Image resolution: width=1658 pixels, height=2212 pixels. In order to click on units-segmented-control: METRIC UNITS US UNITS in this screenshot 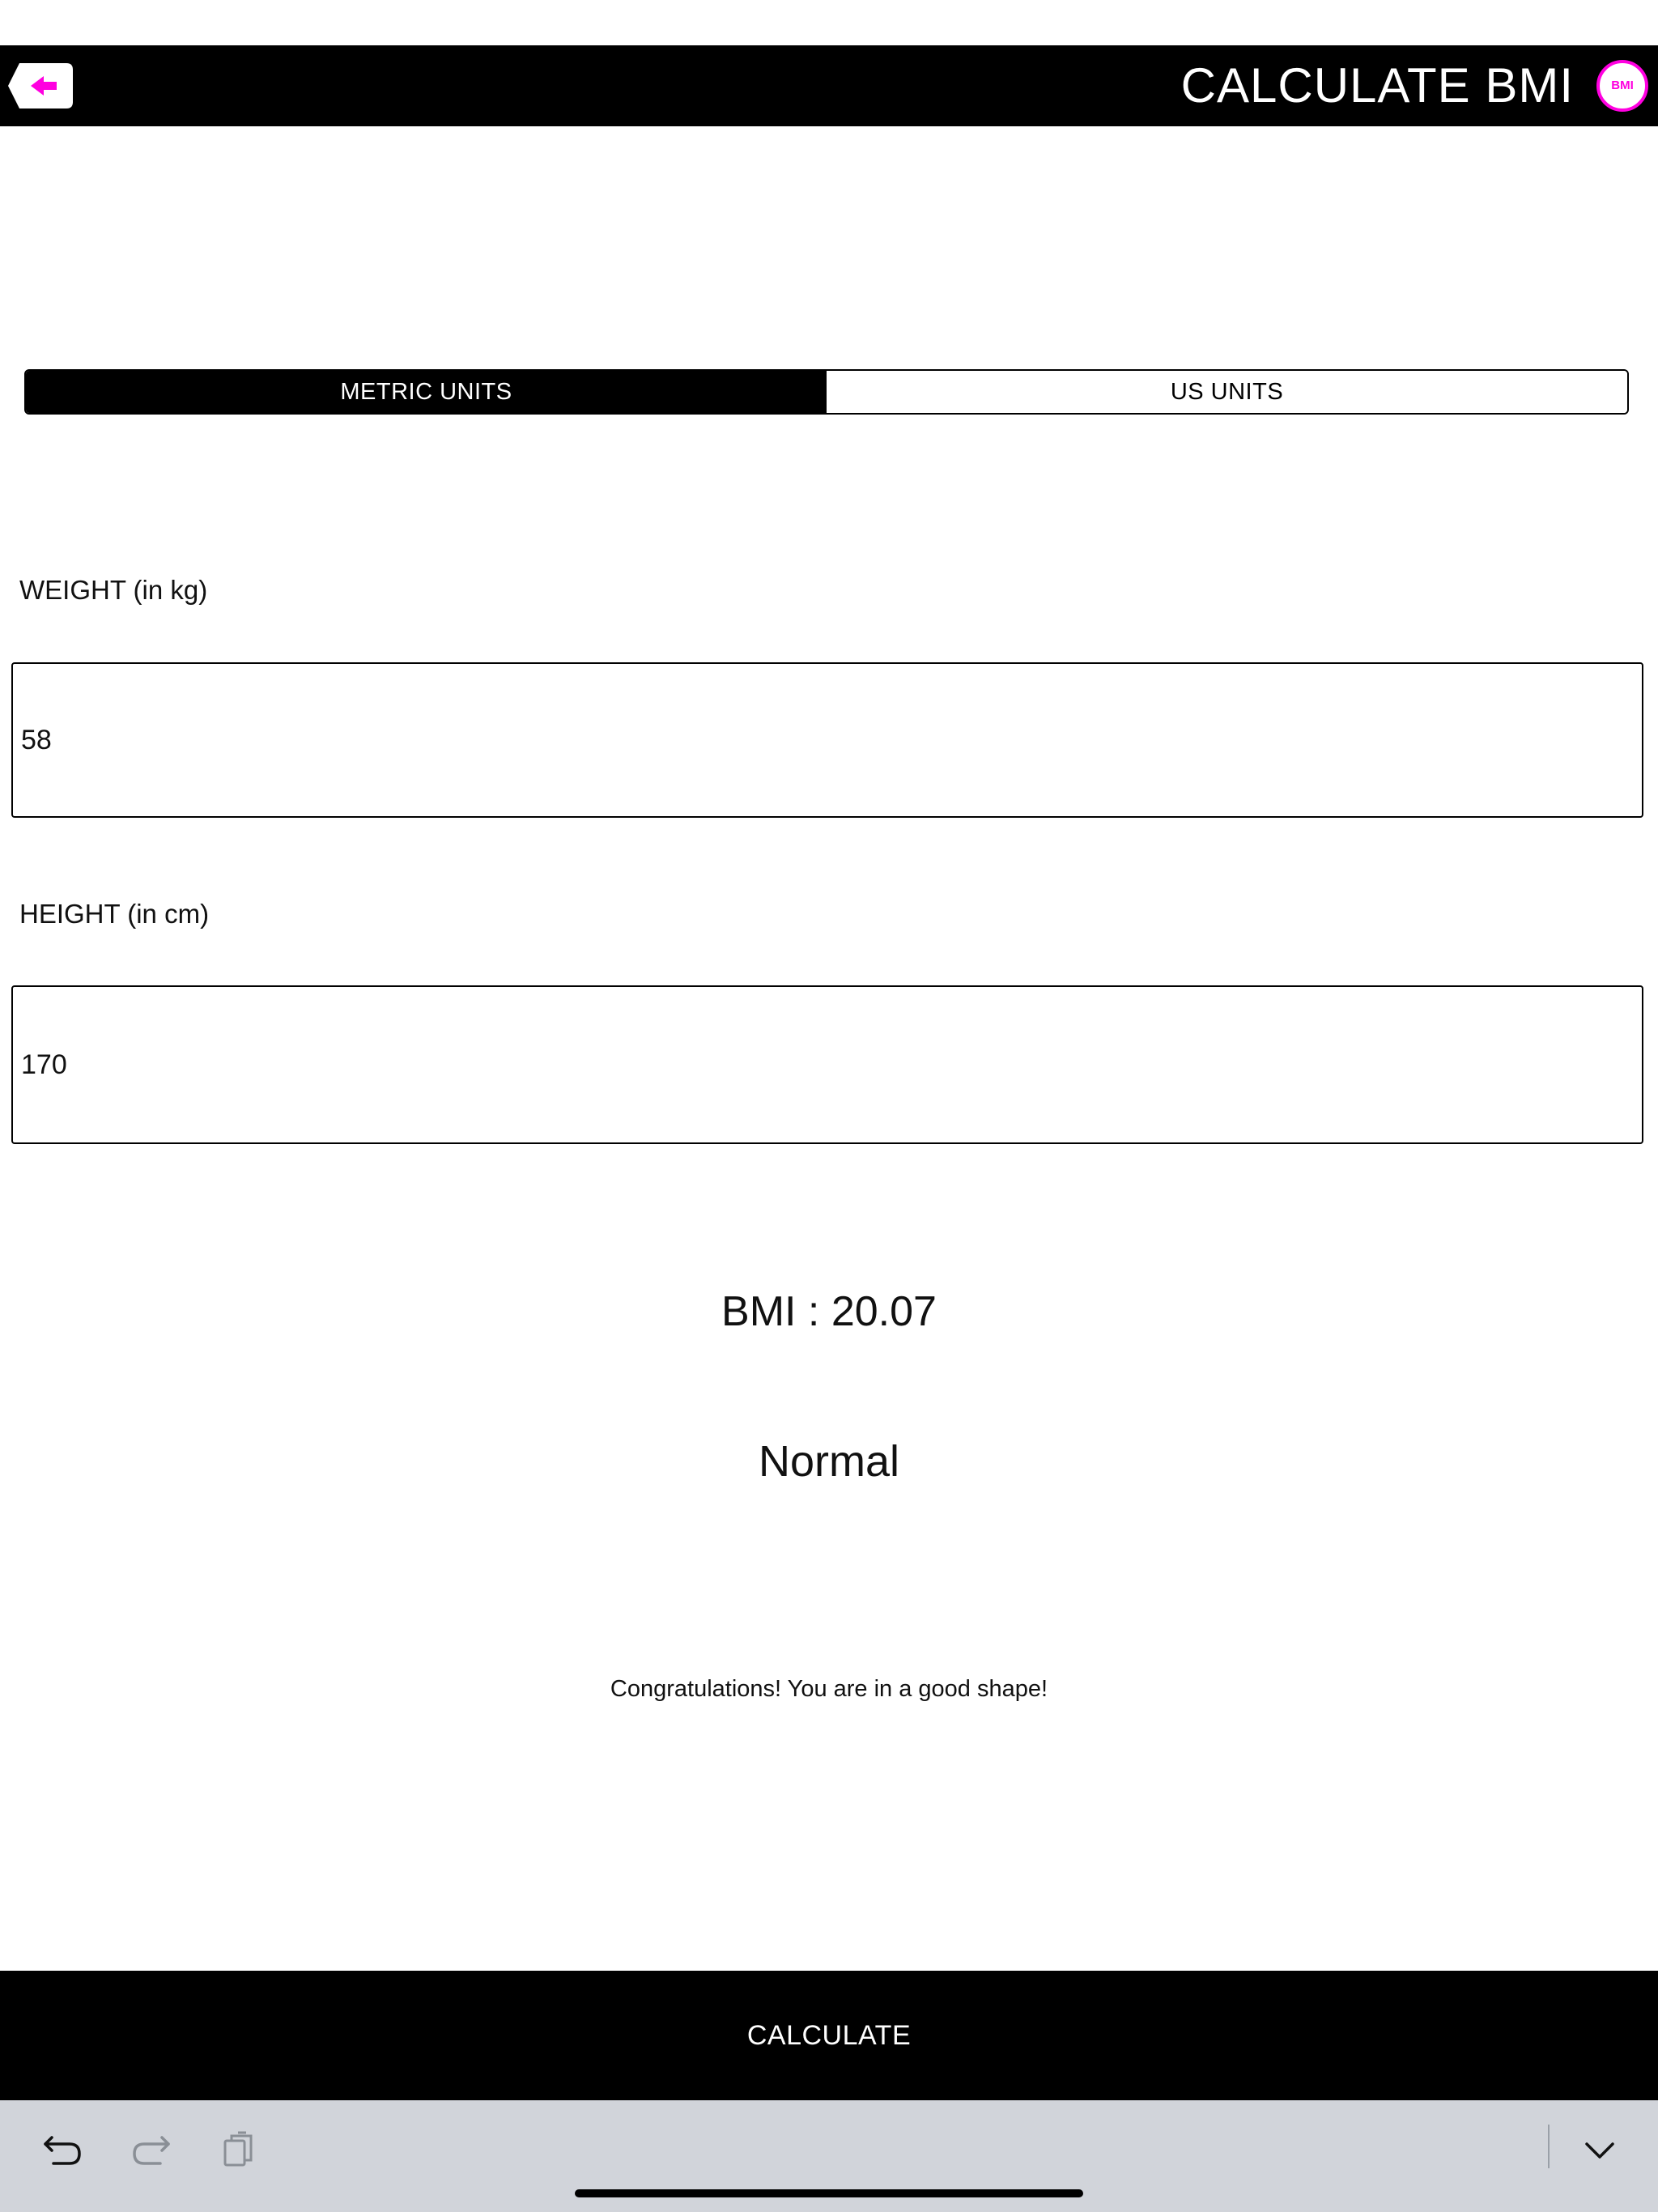, I will do `click(826, 392)`.